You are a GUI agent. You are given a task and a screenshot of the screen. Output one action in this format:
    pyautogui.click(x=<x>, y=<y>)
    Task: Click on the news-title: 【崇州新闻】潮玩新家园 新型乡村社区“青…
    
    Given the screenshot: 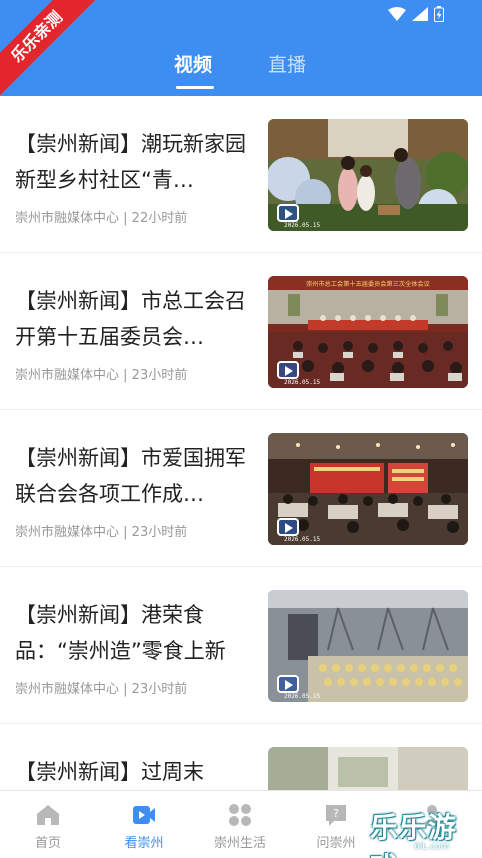 What is the action you would take?
    pyautogui.click(x=130, y=162)
    